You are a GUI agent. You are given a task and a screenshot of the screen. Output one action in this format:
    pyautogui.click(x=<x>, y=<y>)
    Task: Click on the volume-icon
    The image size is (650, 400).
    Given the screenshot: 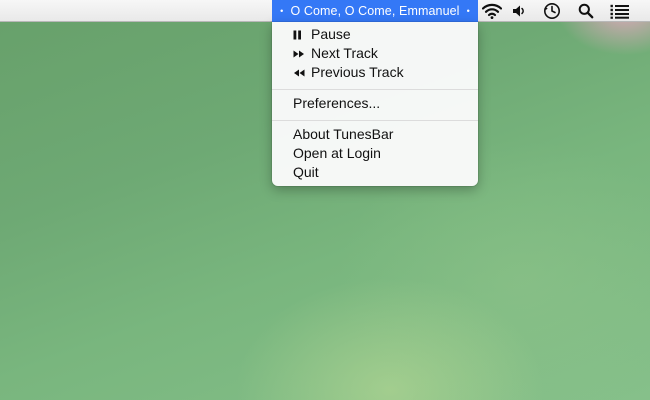 What is the action you would take?
    pyautogui.click(x=519, y=11)
    